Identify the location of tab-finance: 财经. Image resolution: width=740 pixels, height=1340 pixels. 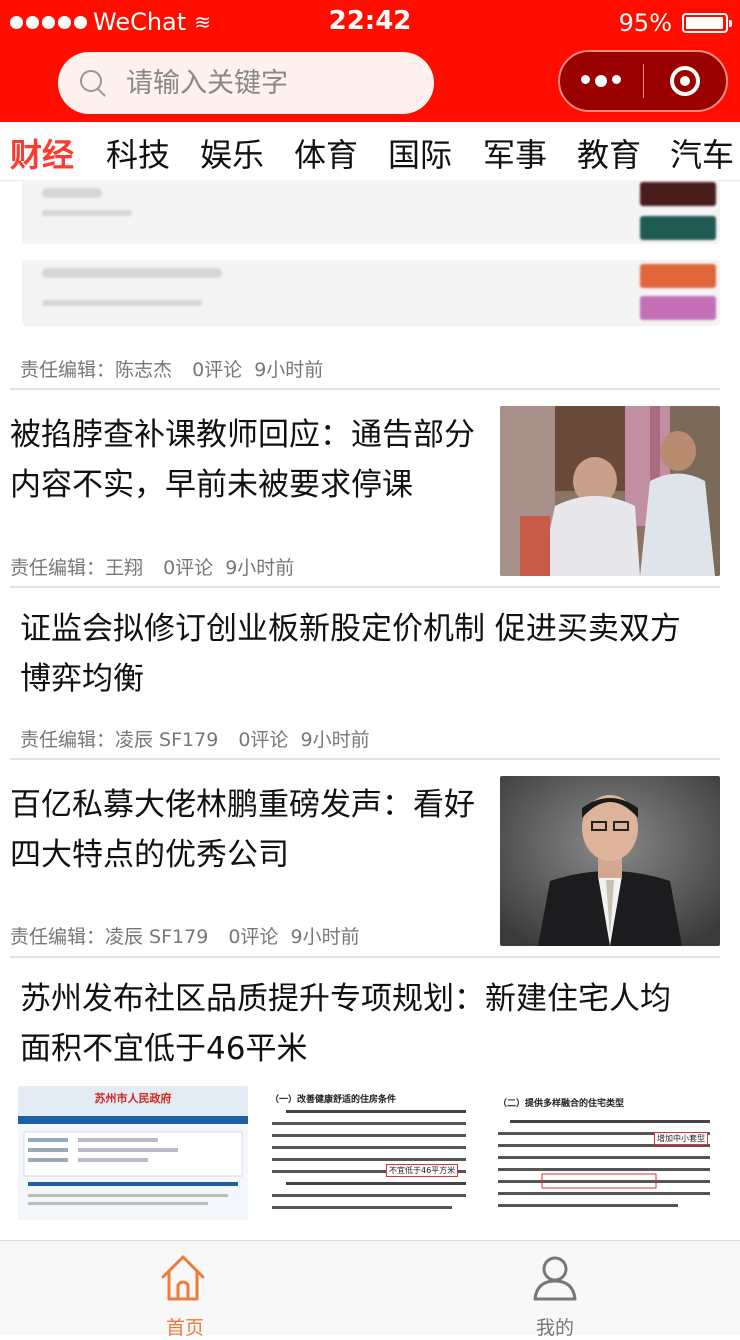
(42, 153).